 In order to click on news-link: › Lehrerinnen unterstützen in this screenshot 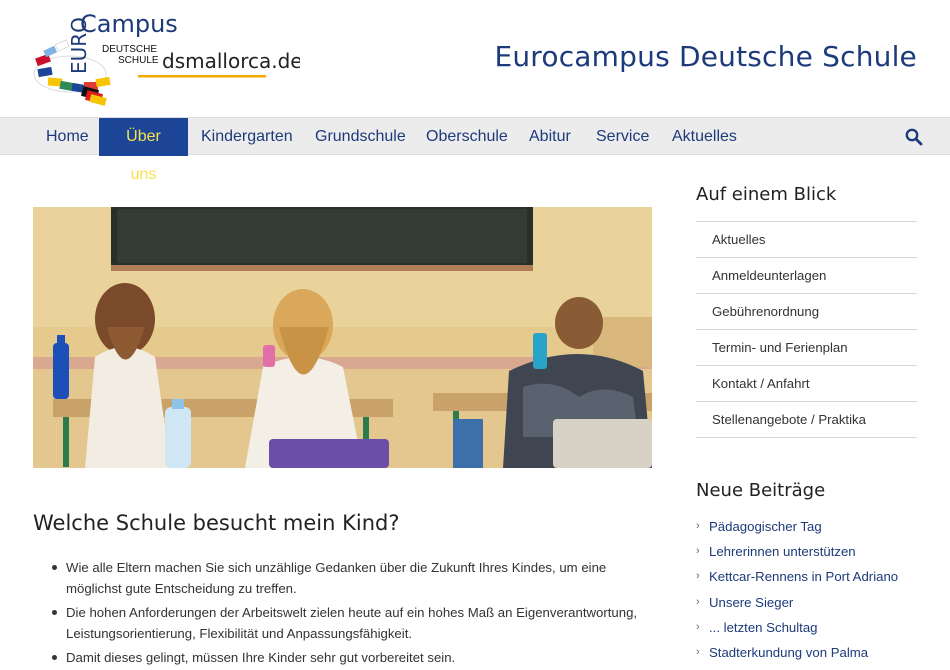, I will do `click(816, 551)`.